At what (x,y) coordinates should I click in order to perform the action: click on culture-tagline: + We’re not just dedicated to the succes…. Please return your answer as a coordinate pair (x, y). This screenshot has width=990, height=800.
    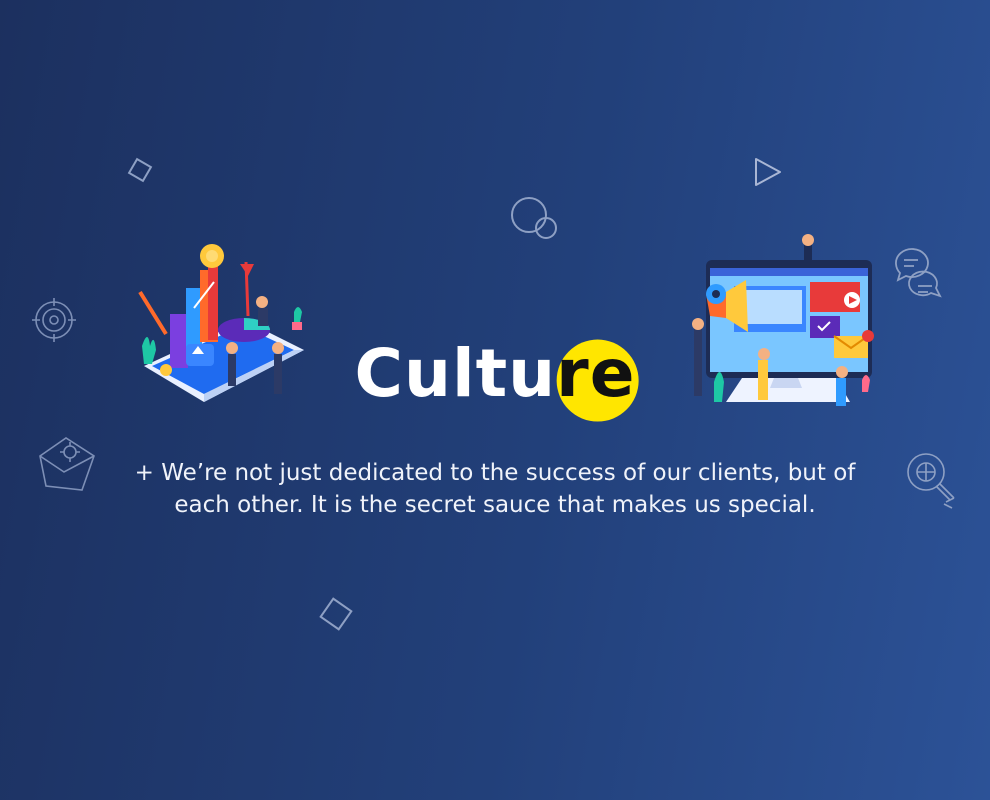
    Looking at the image, I should click on (495, 489).